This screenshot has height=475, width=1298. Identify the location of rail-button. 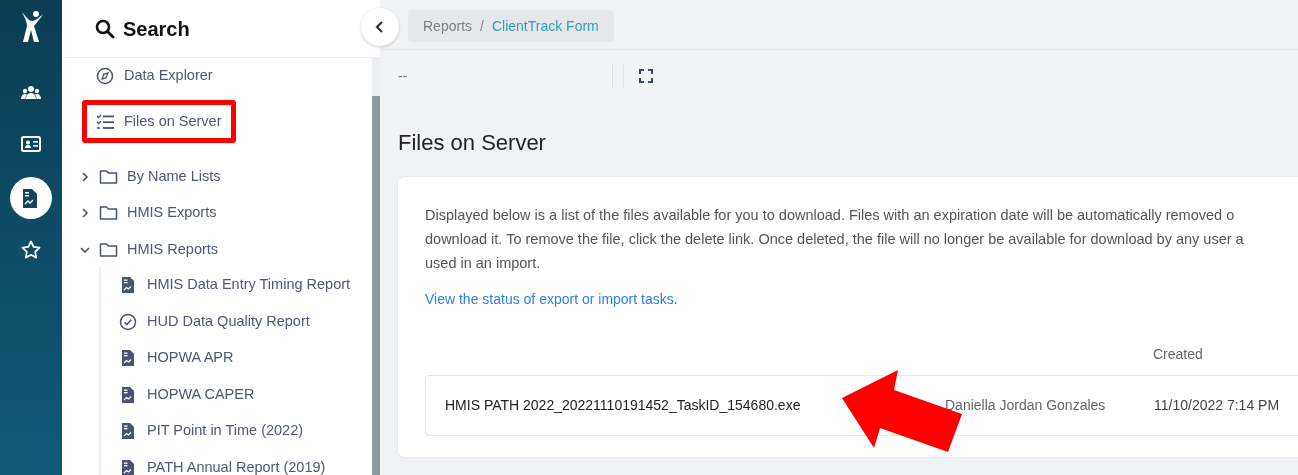
(31, 198).